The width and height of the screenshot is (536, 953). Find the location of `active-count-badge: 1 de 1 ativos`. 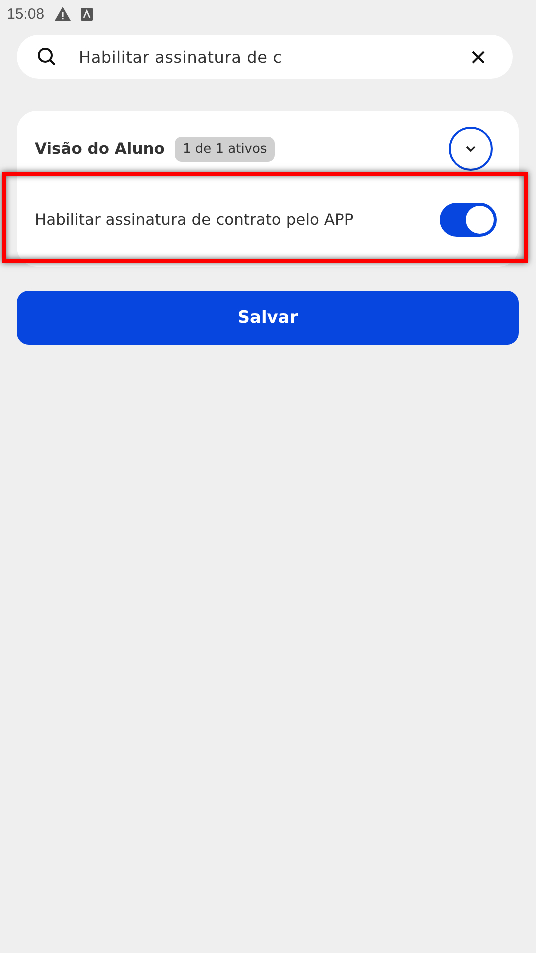

active-count-badge: 1 de 1 ativos is located at coordinates (225, 149).